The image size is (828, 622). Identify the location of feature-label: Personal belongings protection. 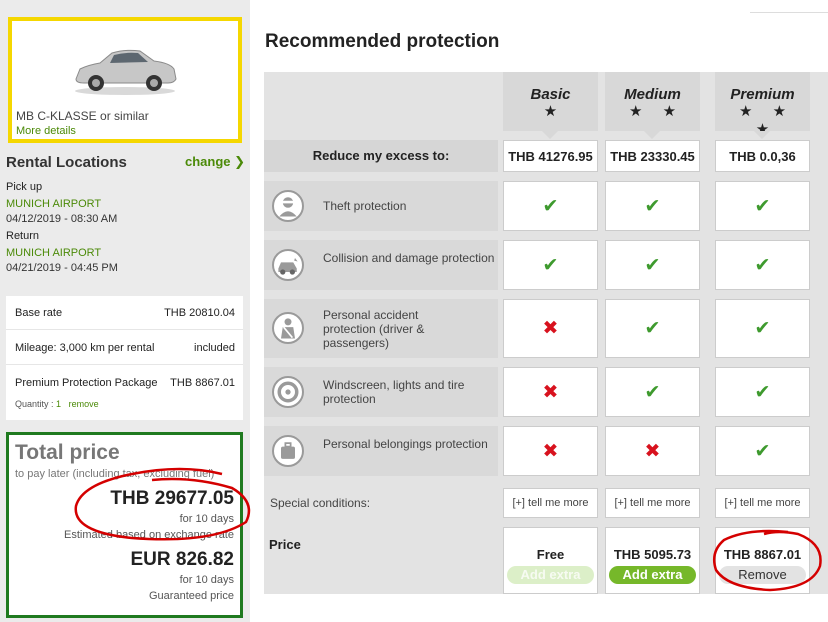
(405, 444).